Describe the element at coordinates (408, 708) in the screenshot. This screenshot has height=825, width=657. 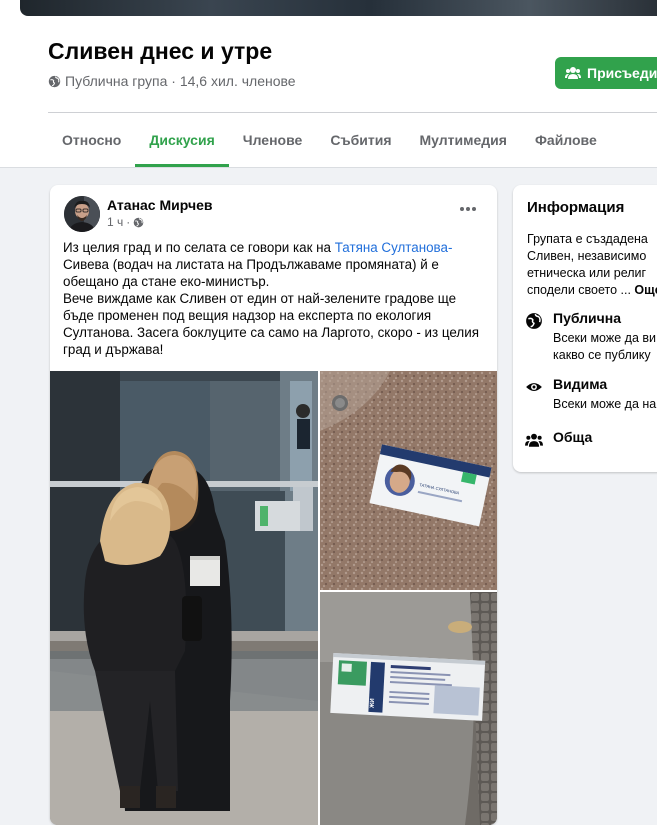
I see `photo-newspaper-pavement: ЖИ` at that location.